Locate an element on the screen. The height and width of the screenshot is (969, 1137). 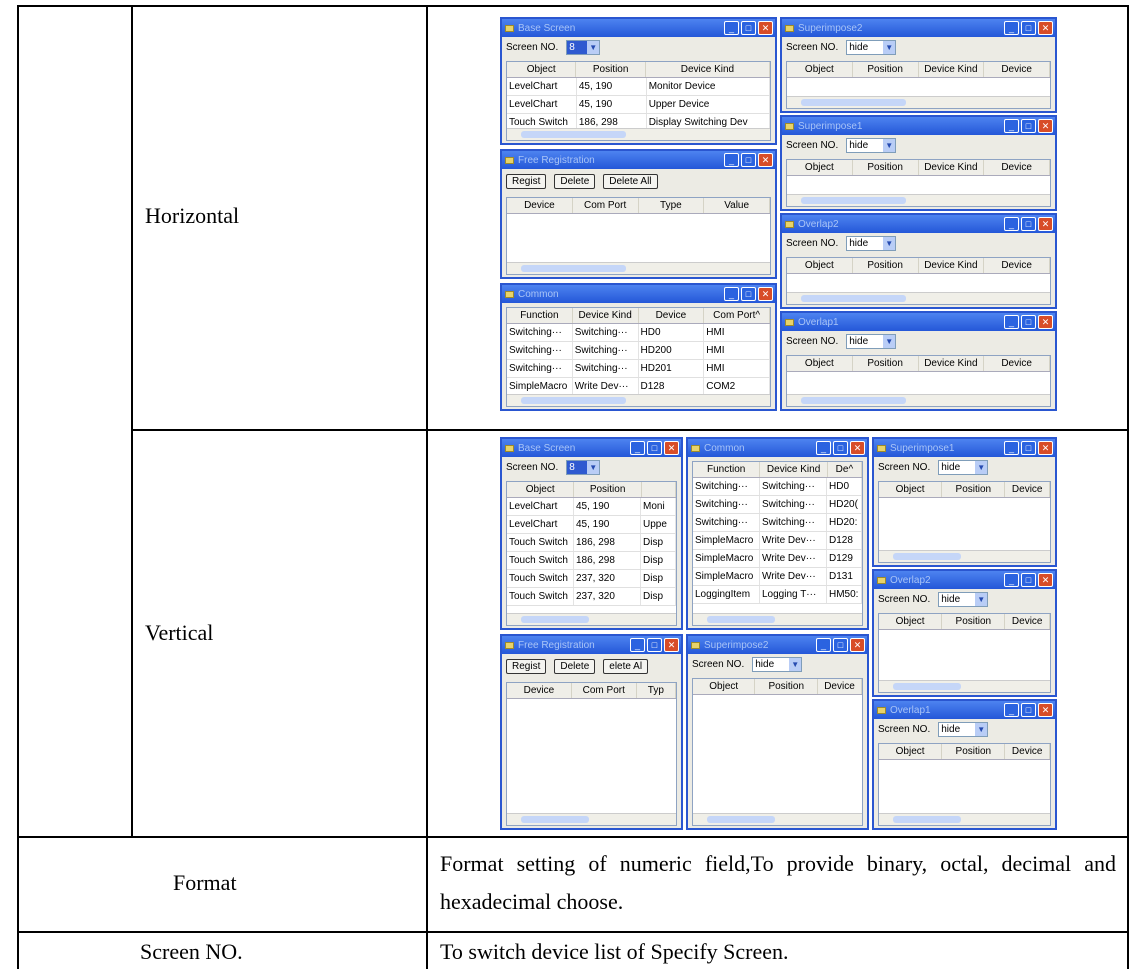
delete-all-button: Delete All is located at coordinates (630, 181).